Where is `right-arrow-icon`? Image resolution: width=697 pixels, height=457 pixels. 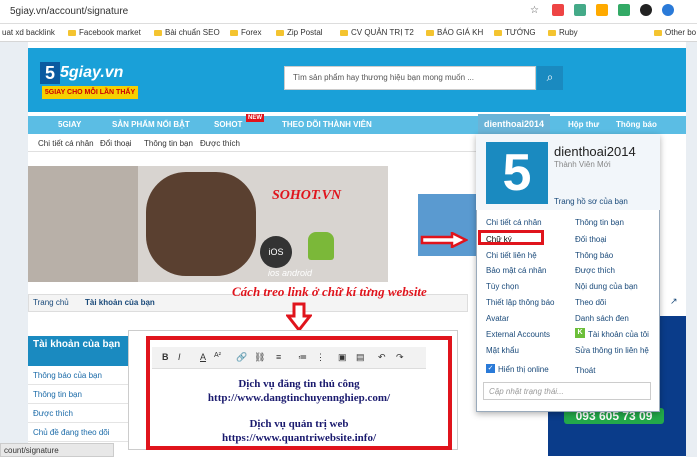
right-arrow-icon is located at coordinates (444, 240).